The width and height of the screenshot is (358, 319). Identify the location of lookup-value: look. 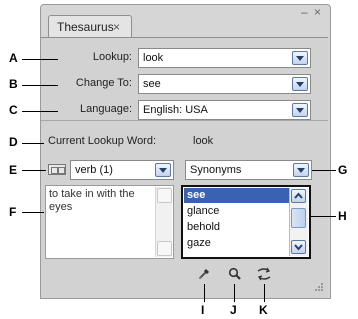
(153, 58).